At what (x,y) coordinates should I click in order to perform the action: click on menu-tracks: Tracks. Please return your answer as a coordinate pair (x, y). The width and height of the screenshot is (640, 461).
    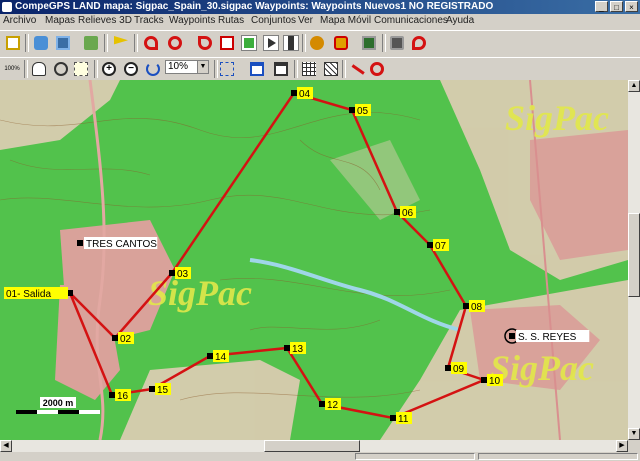
    Looking at the image, I should click on (149, 20).